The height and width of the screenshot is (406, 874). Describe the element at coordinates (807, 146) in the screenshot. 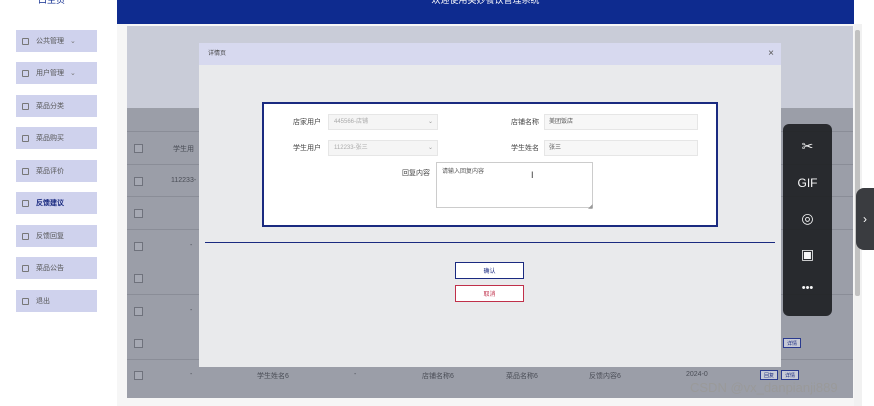

I see `scissors-icon: ✂` at that location.